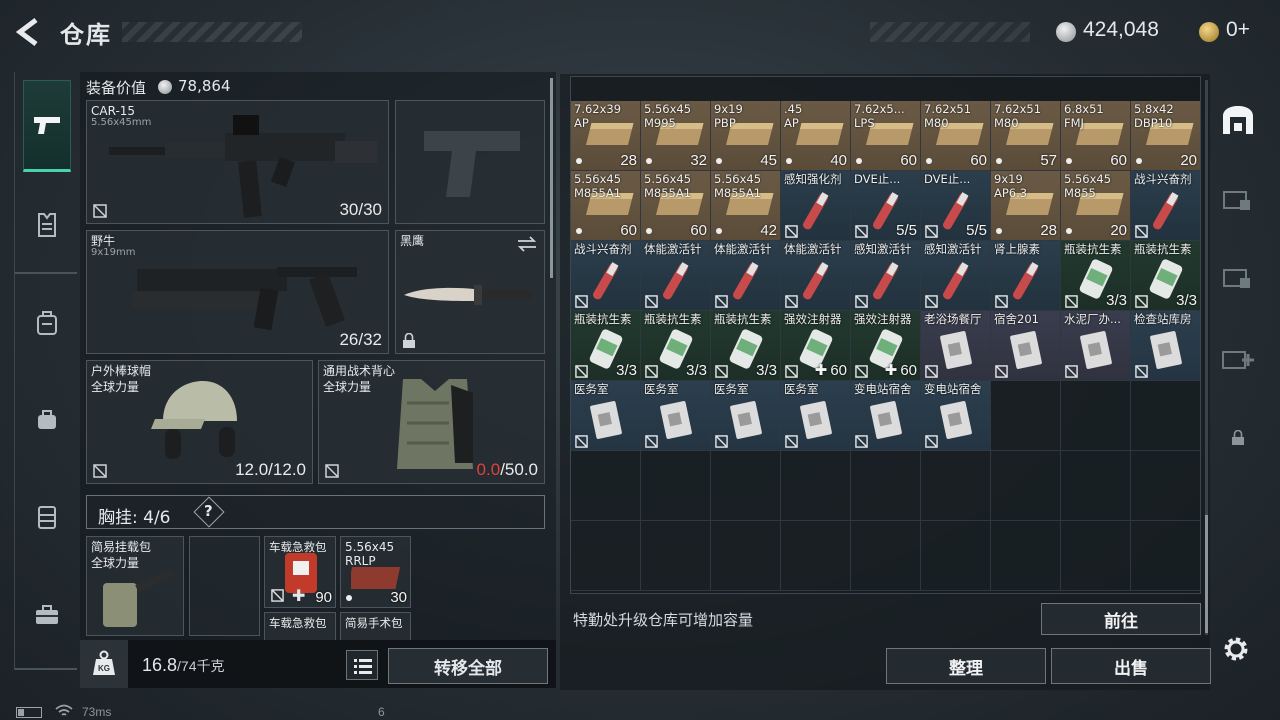 The width and height of the screenshot is (1280, 720). I want to click on rail-tab-bag, so click(47, 419).